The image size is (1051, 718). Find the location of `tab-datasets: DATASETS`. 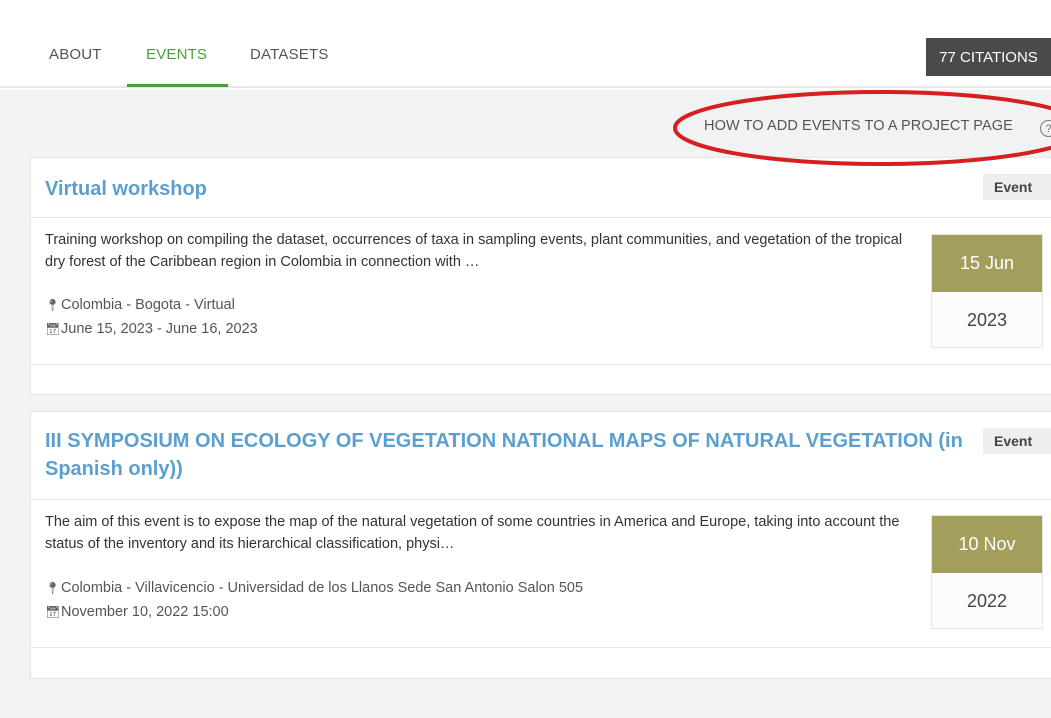

tab-datasets: DATASETS is located at coordinates (289, 54).